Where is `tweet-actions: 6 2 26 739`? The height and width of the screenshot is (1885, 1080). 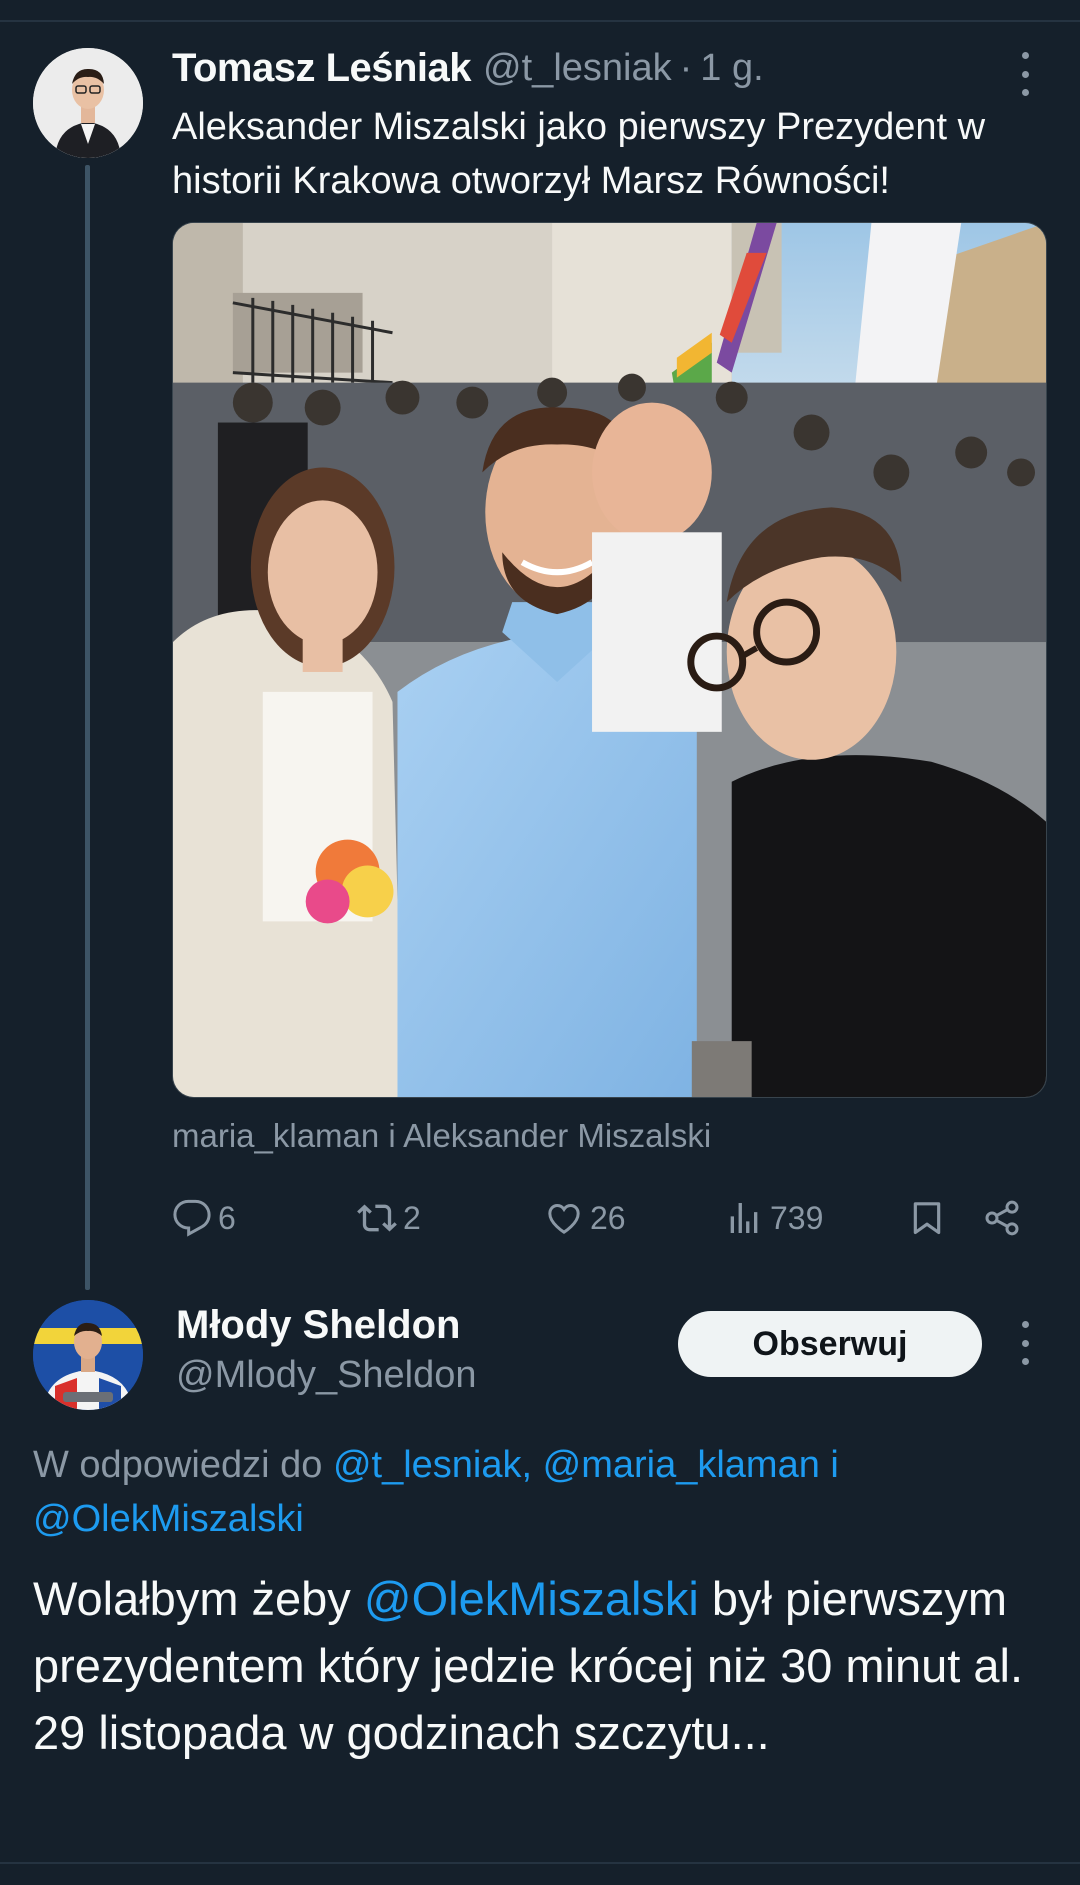 tweet-actions: 6 2 26 739 is located at coordinates (607, 1218).